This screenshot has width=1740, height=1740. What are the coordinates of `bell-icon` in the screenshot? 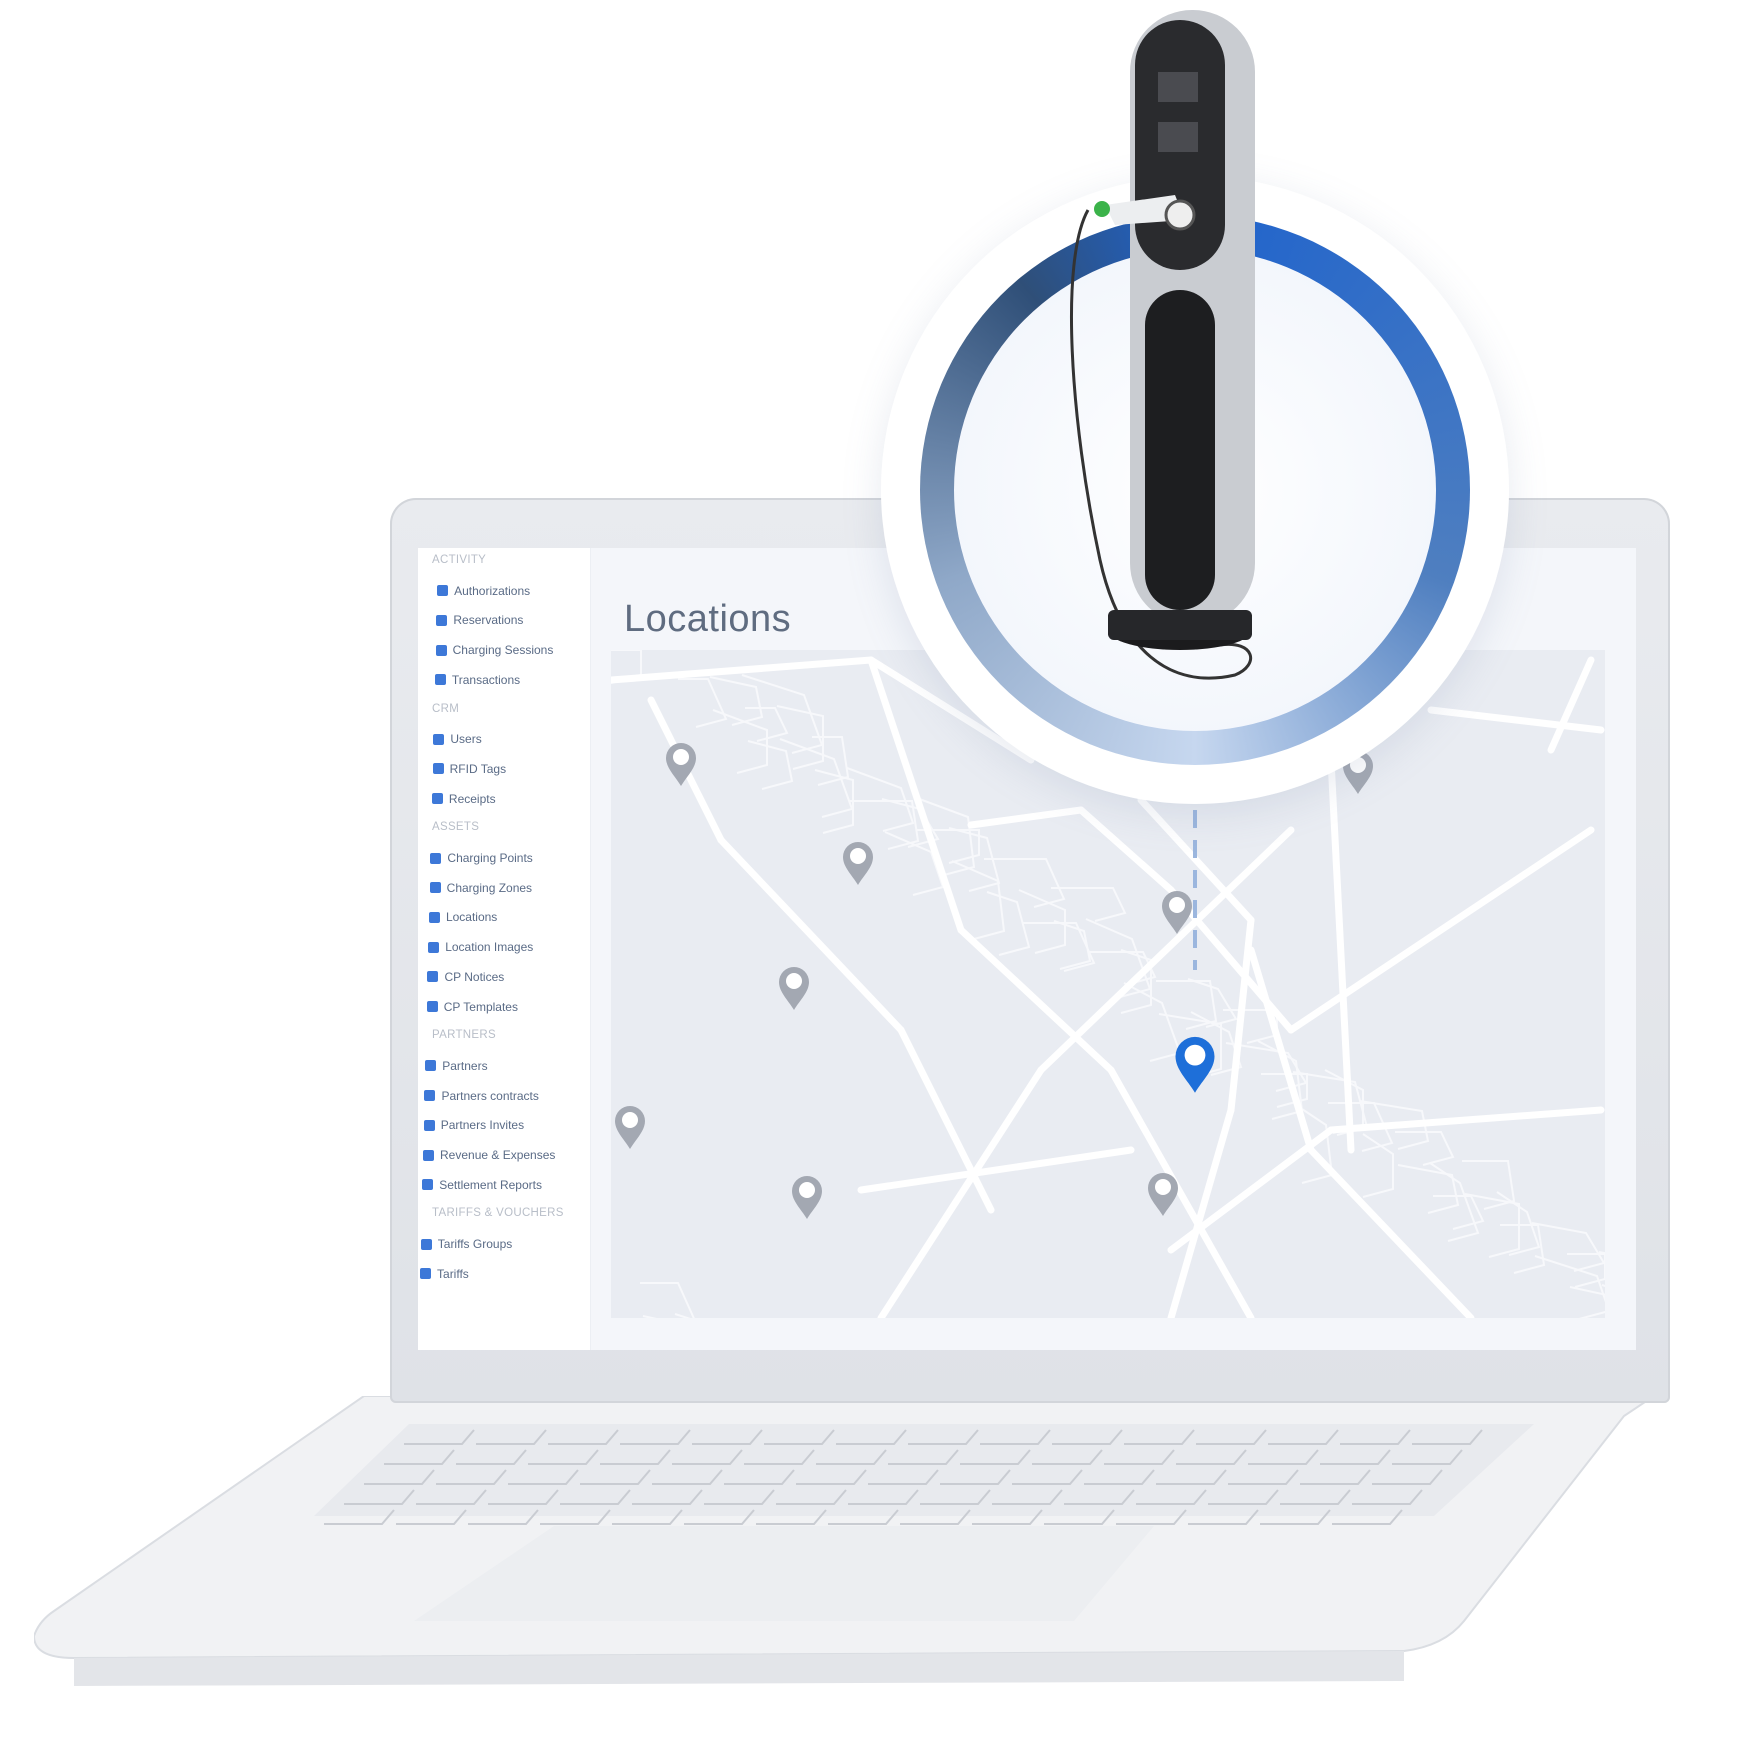 It's located at (433, 977).